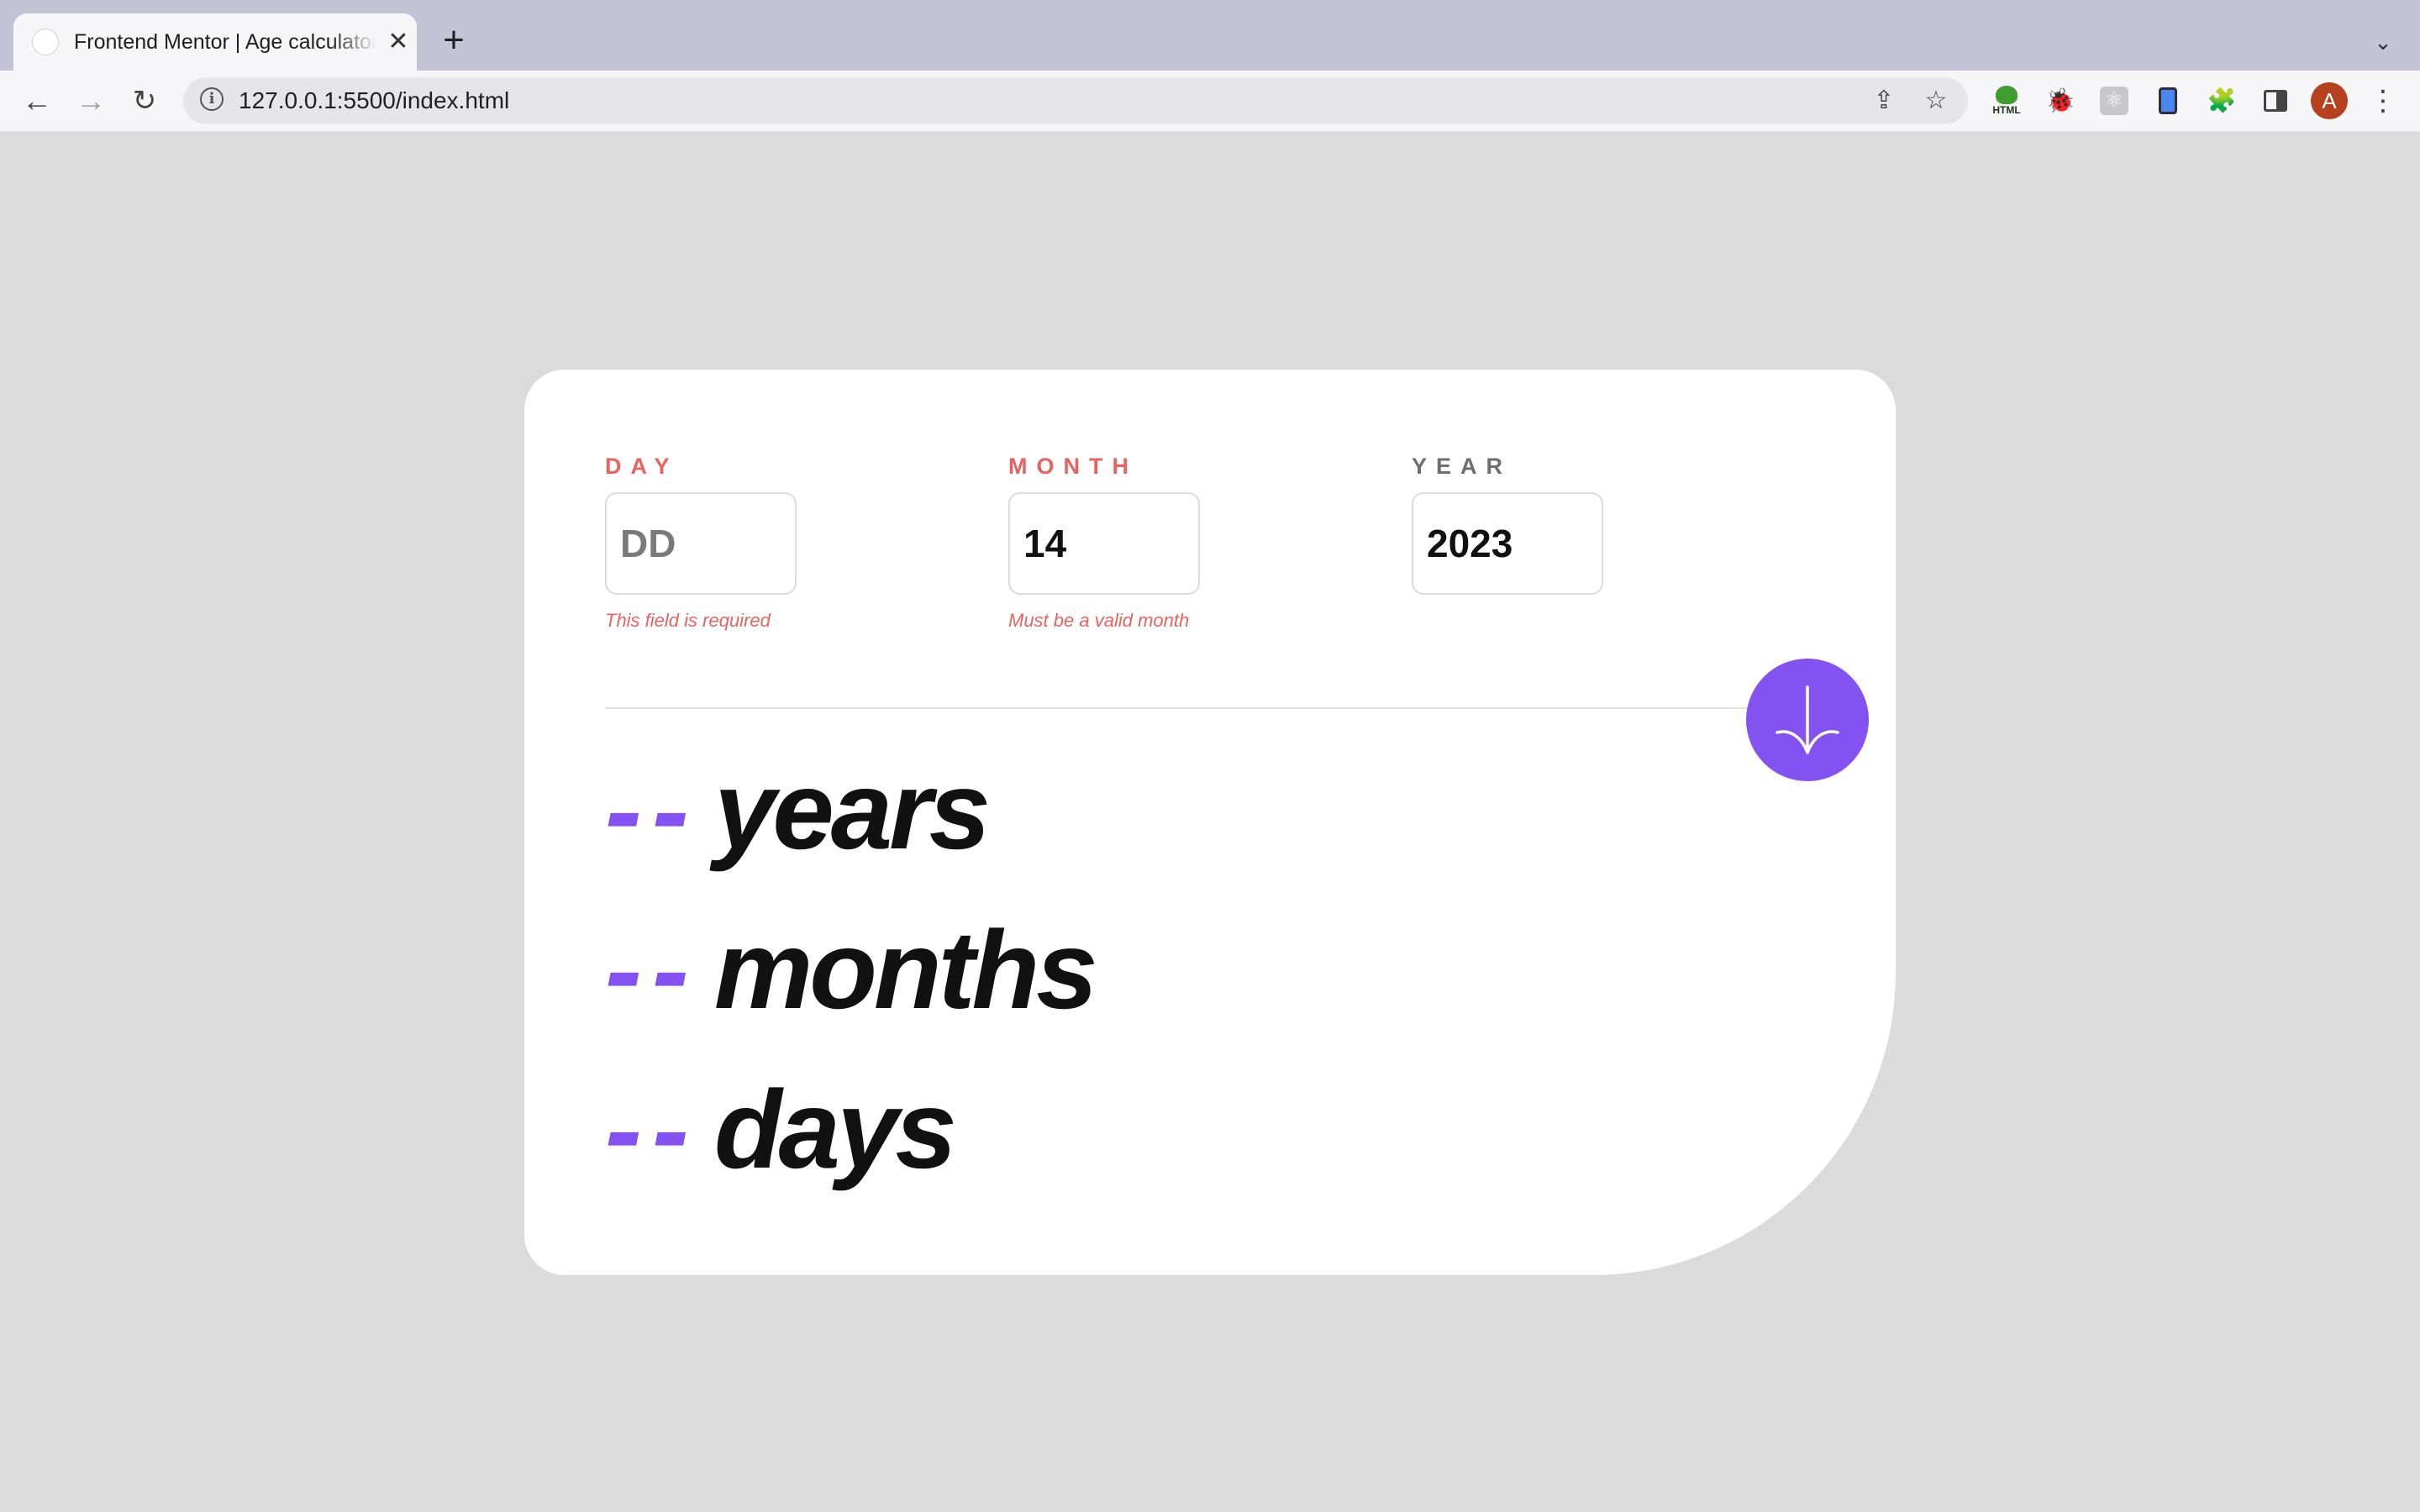  What do you see at coordinates (2060, 101) in the screenshot?
I see `bug-extension-icon: 🐞` at bounding box center [2060, 101].